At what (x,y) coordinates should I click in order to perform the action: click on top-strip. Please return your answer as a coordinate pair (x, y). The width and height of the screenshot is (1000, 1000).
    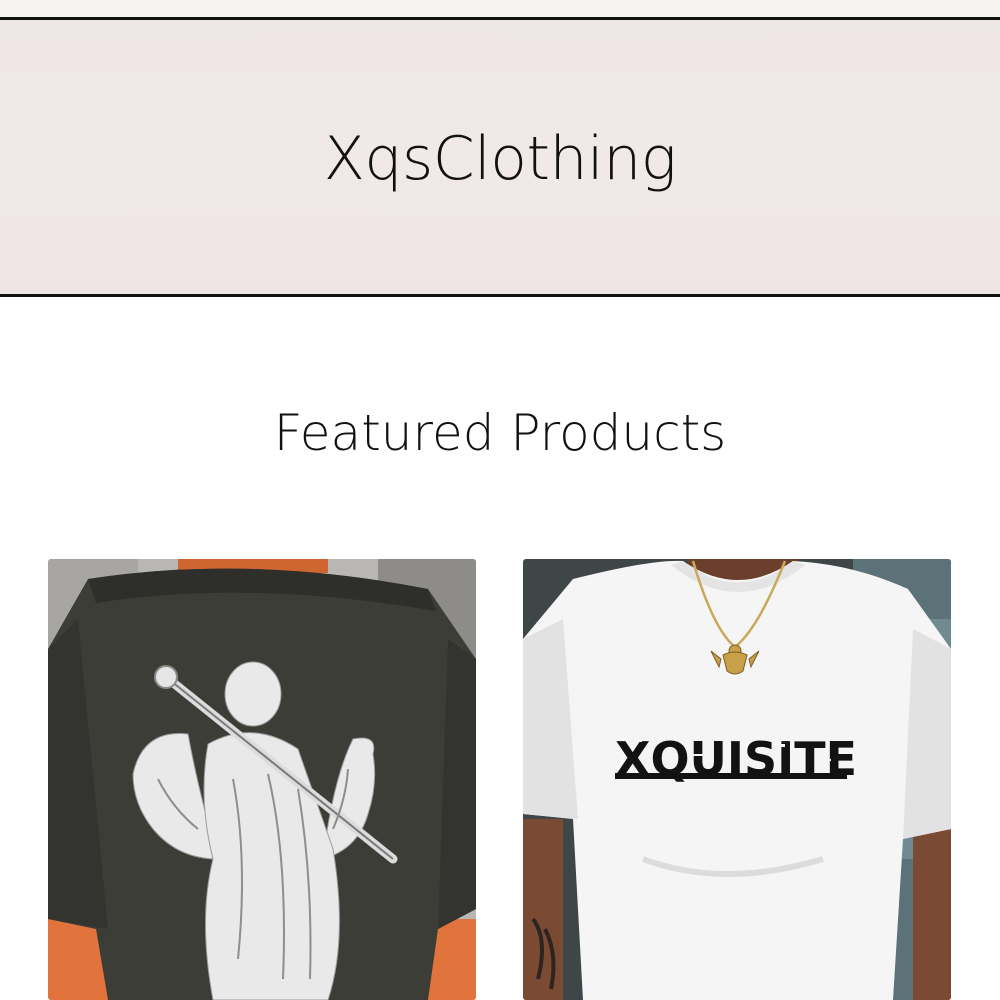
    Looking at the image, I should click on (500, 8).